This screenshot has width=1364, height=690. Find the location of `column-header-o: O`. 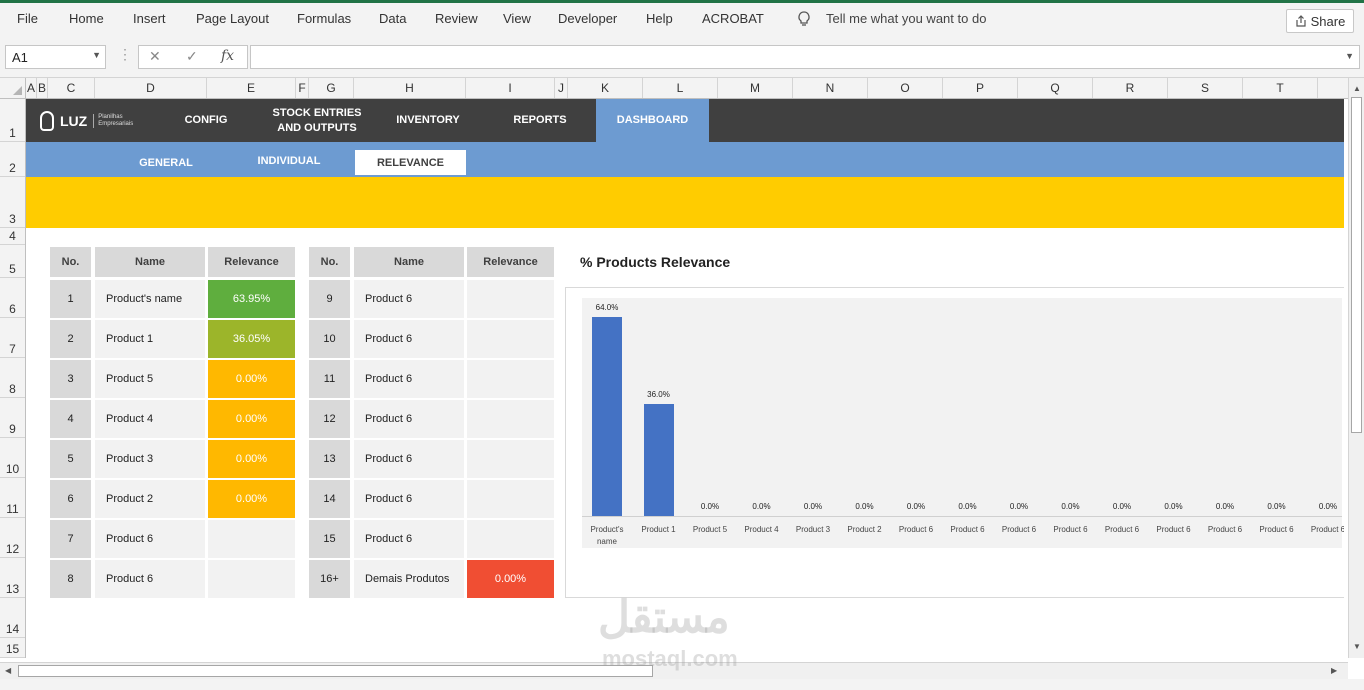

column-header-o: O is located at coordinates (905, 88).